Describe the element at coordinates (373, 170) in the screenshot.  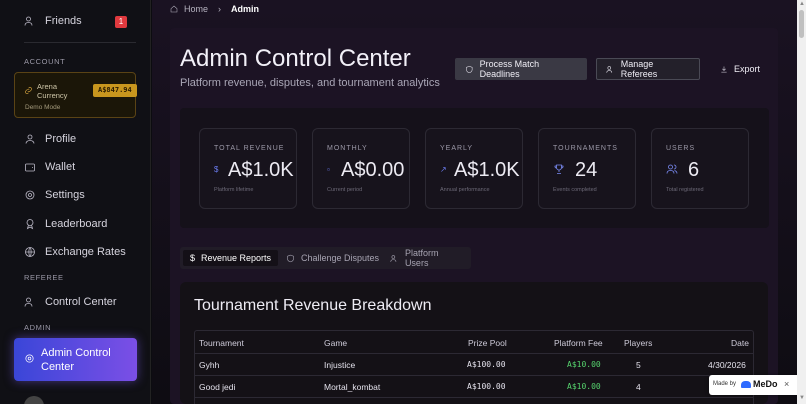
I see `stat-value: A$0.00` at that location.